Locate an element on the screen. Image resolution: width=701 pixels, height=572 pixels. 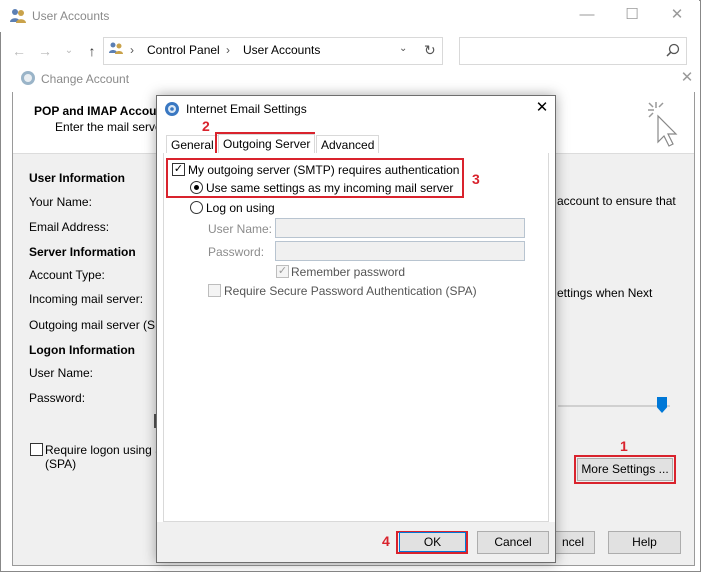
cancel-button: Cancel is located at coordinates (513, 542).